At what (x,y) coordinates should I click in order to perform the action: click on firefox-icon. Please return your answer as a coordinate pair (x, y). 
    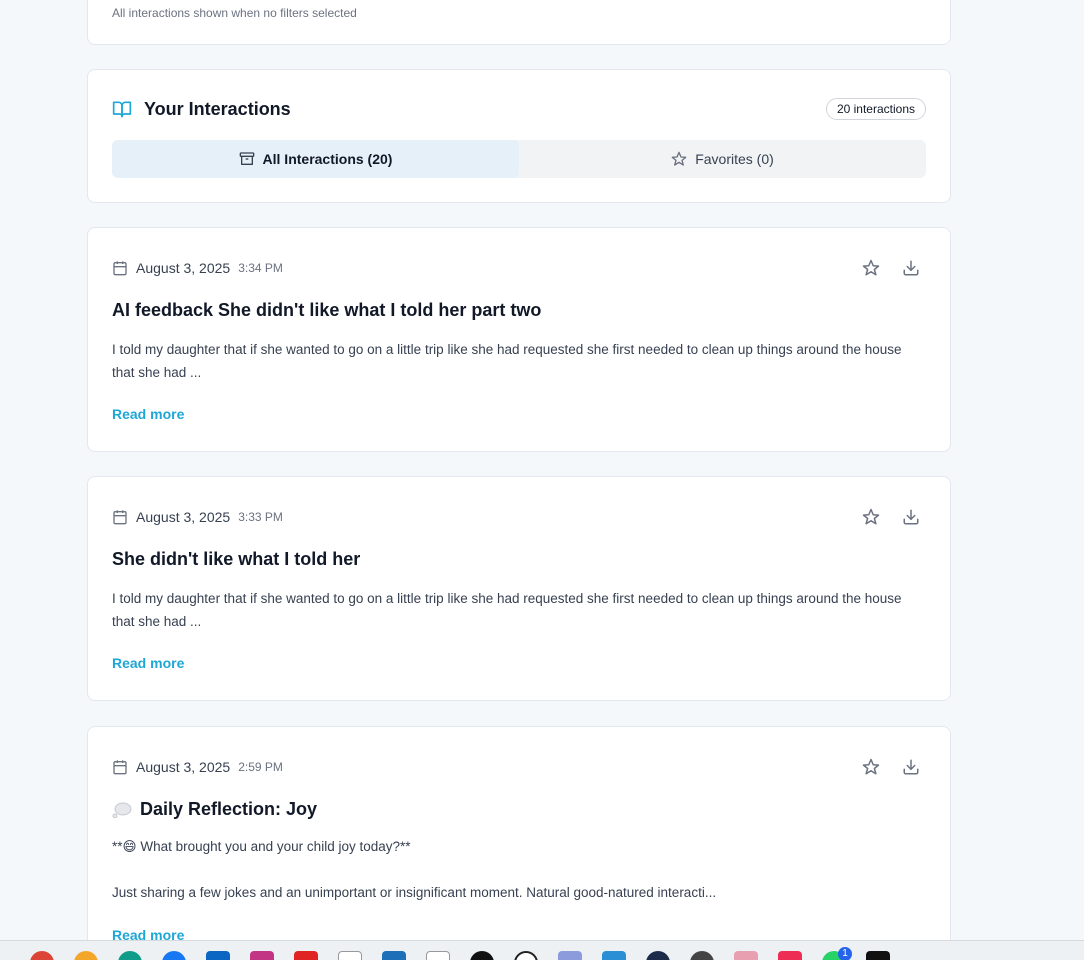
    Looking at the image, I should click on (86, 955).